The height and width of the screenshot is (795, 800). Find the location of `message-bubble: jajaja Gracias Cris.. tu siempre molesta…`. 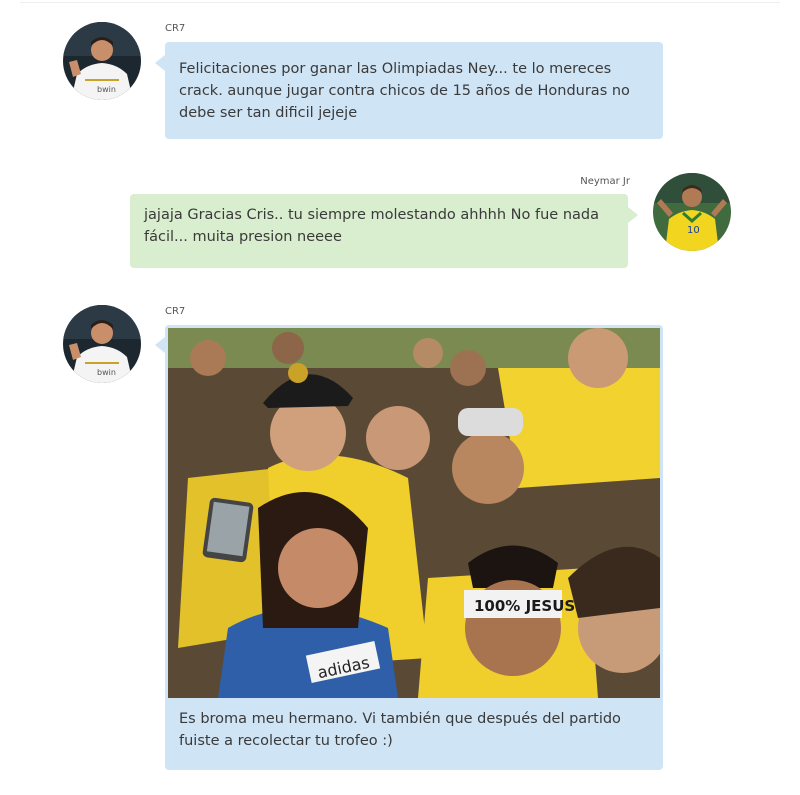

message-bubble: jajaja Gracias Cris.. tu siempre molesta… is located at coordinates (379, 231).